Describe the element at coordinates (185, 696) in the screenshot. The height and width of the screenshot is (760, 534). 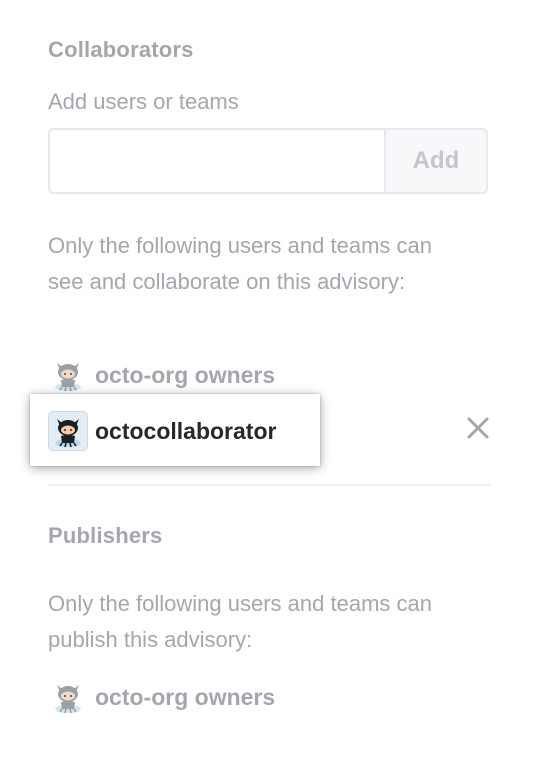
I see `publisher-name: octo-org owners` at that location.